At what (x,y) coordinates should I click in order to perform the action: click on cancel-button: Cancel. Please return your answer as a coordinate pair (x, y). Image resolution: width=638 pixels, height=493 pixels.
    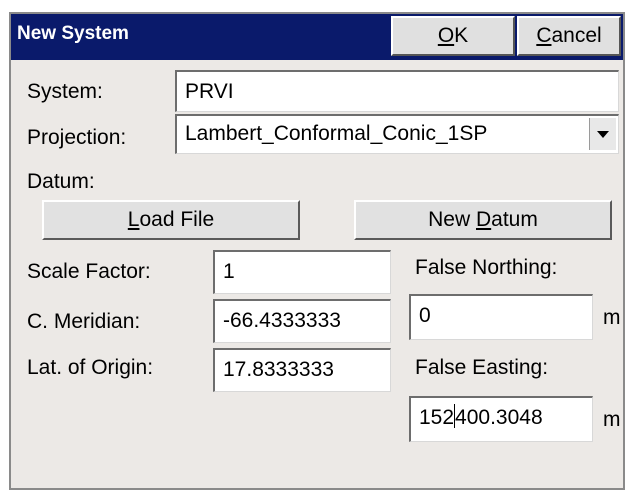
    Looking at the image, I should click on (569, 36).